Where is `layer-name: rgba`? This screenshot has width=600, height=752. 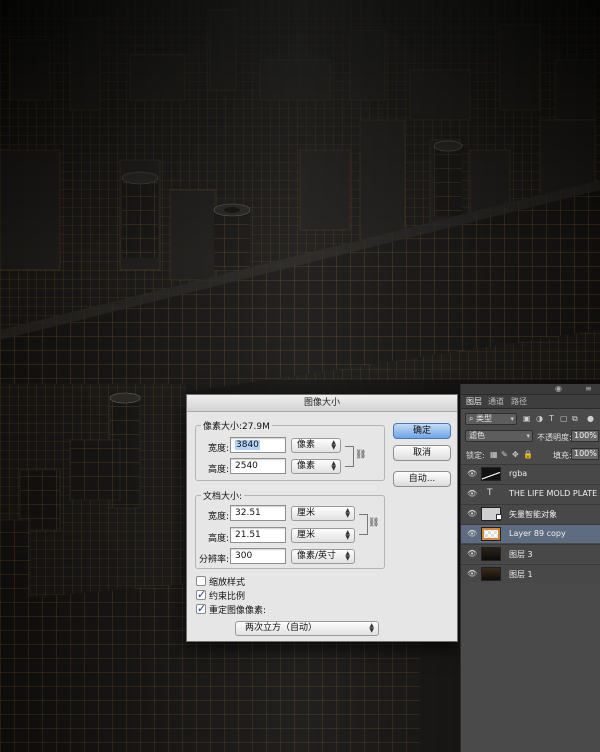 layer-name: rgba is located at coordinates (518, 473).